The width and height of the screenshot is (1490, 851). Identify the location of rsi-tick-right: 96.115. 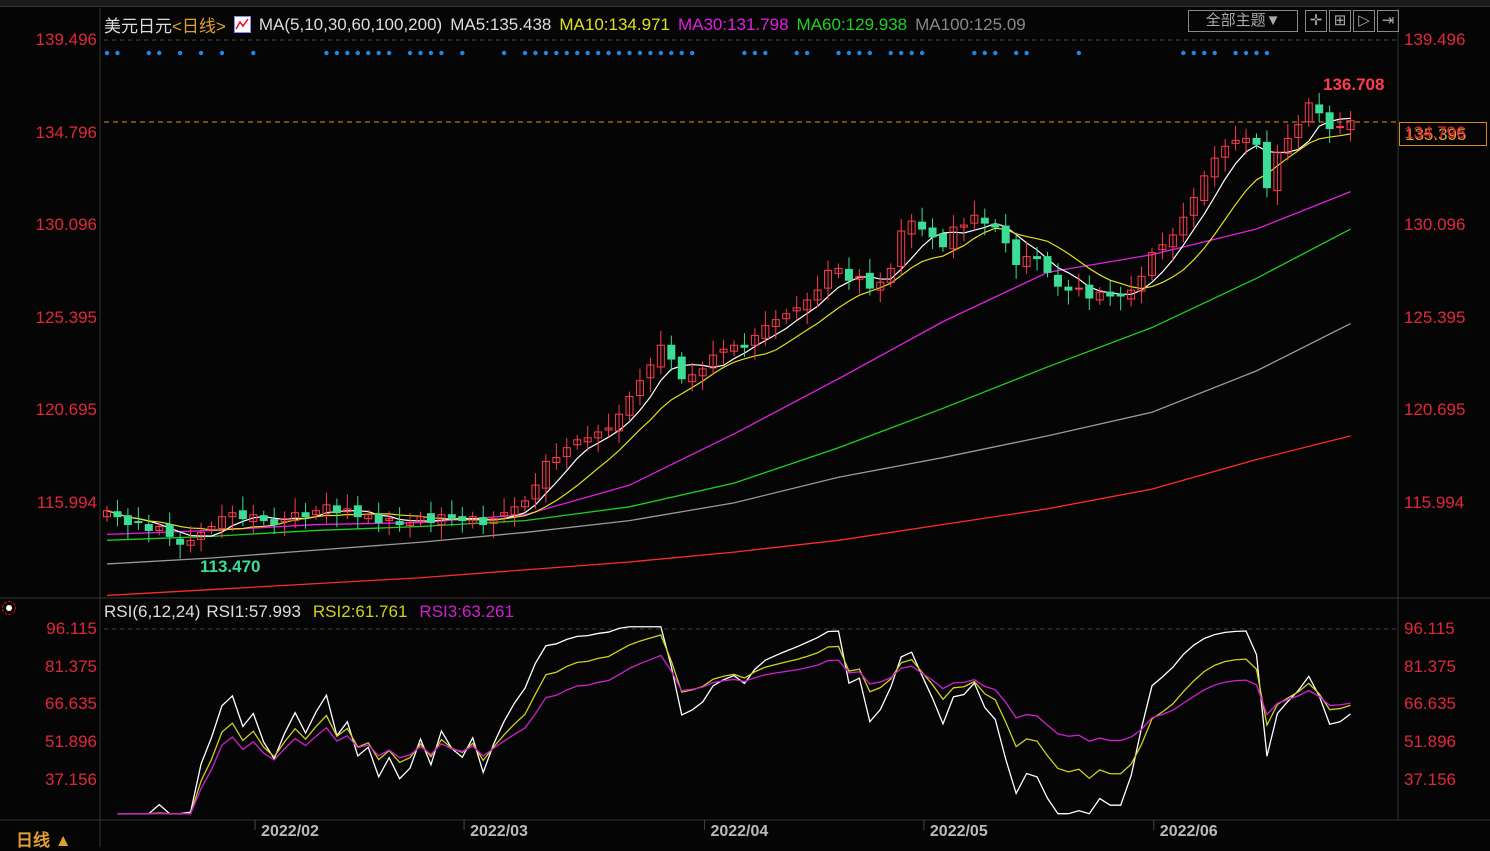
(1429, 628).